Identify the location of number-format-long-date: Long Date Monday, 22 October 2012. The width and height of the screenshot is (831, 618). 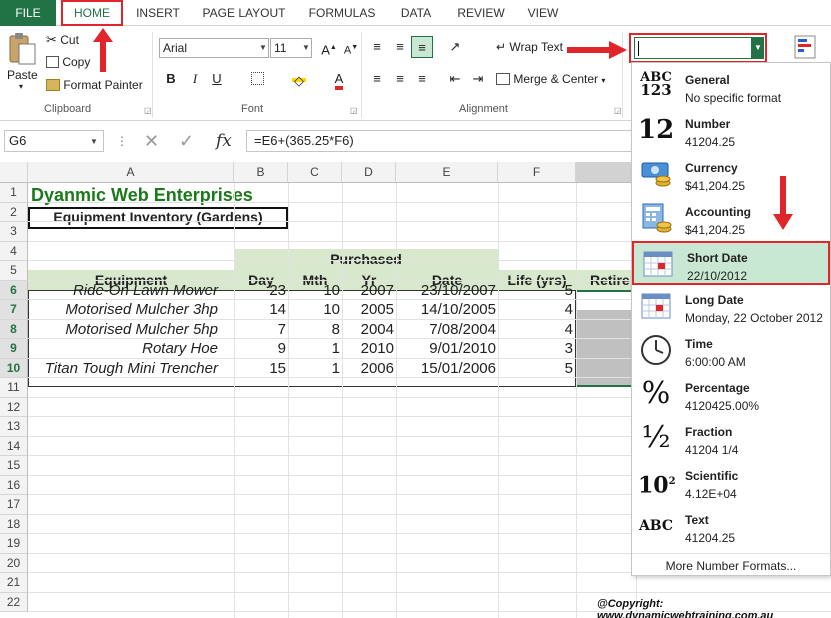
(731, 307).